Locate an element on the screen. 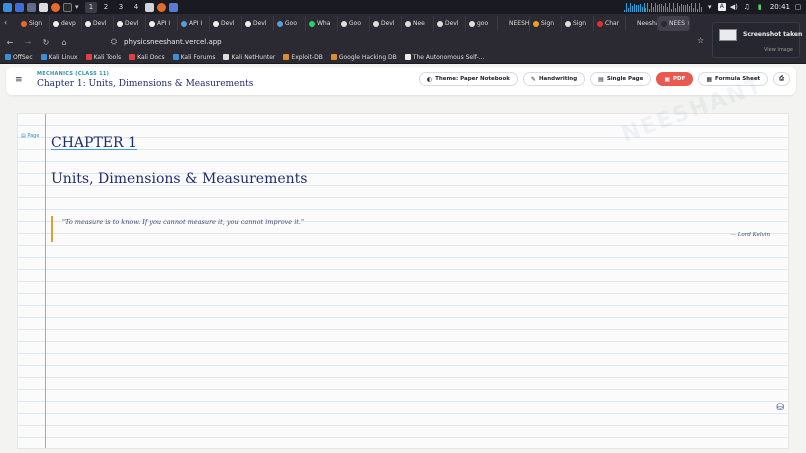 The width and height of the screenshot is (806, 453). bookmark-item: Kali Docs is located at coordinates (147, 57).